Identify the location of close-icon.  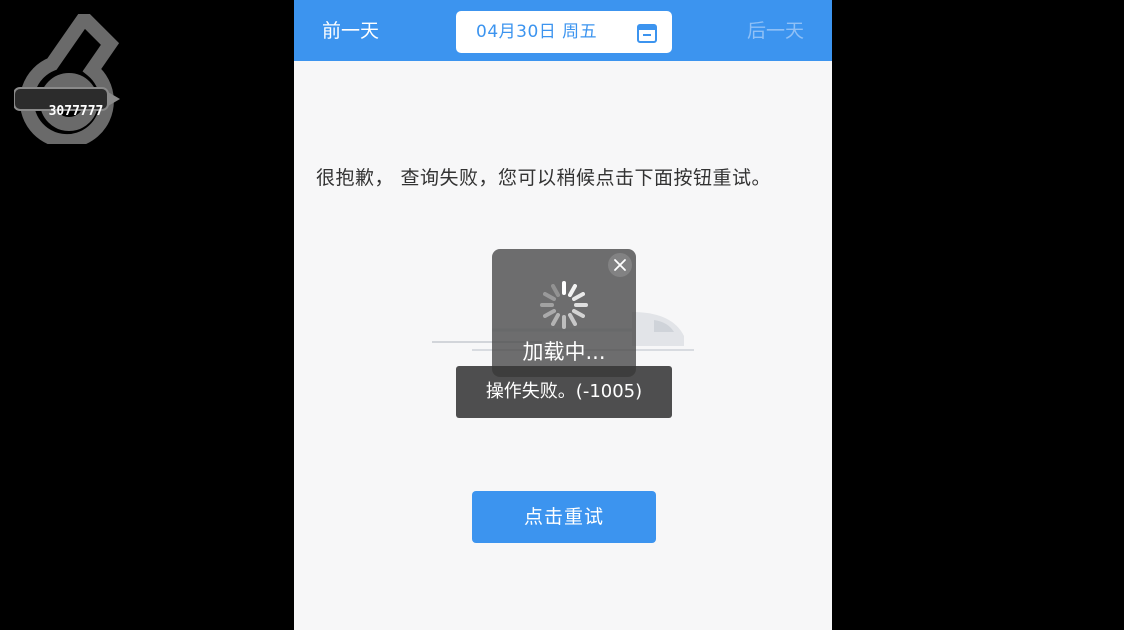
(620, 265).